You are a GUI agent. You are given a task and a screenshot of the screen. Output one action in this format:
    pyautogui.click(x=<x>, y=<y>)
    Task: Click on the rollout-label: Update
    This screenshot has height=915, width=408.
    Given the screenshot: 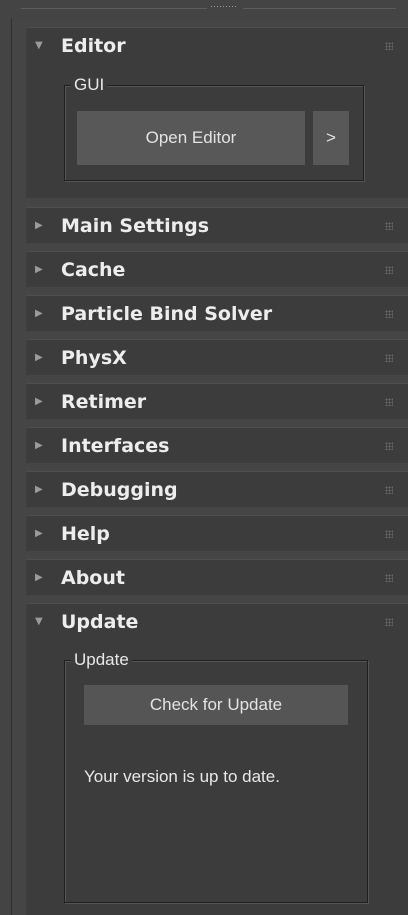 What is the action you would take?
    pyautogui.click(x=100, y=621)
    